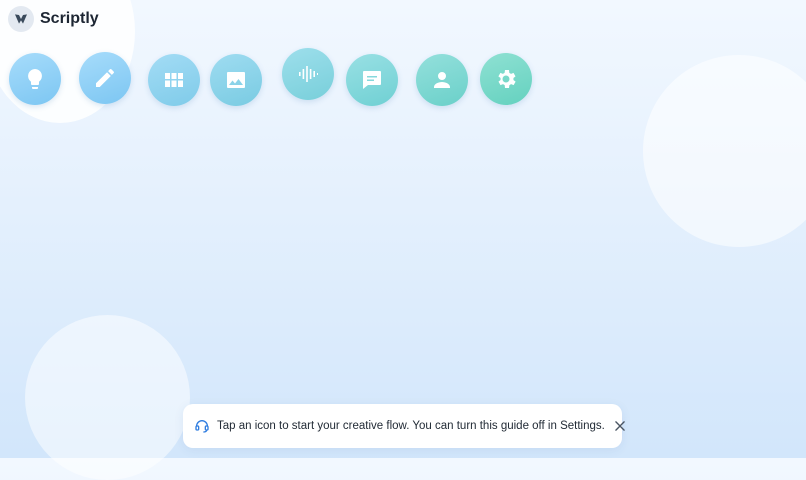 Image resolution: width=806 pixels, height=480 pixels. What do you see at coordinates (69, 18) in the screenshot?
I see `app-name: Scriptly` at bounding box center [69, 18].